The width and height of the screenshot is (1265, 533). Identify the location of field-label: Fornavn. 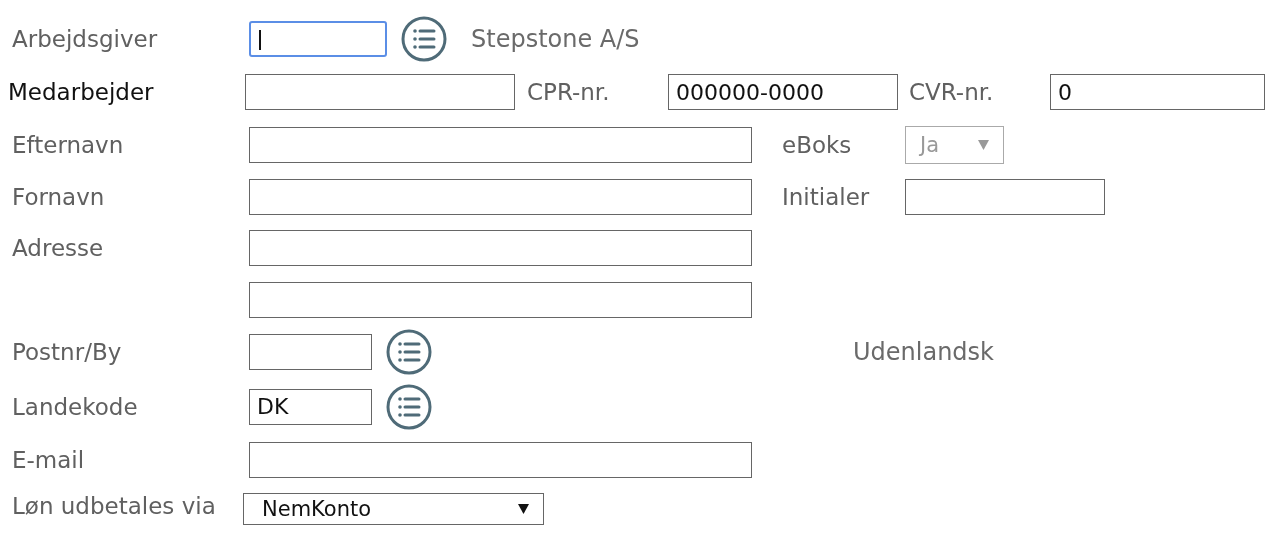
(59, 196).